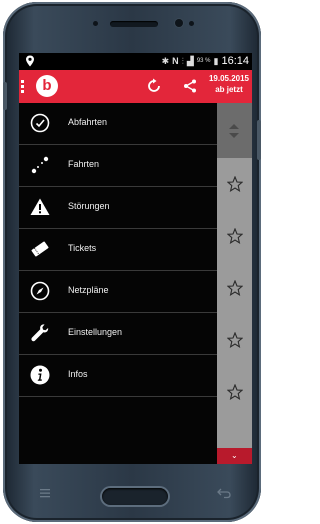  What do you see at coordinates (40, 206) in the screenshot?
I see `warning-icon` at bounding box center [40, 206].